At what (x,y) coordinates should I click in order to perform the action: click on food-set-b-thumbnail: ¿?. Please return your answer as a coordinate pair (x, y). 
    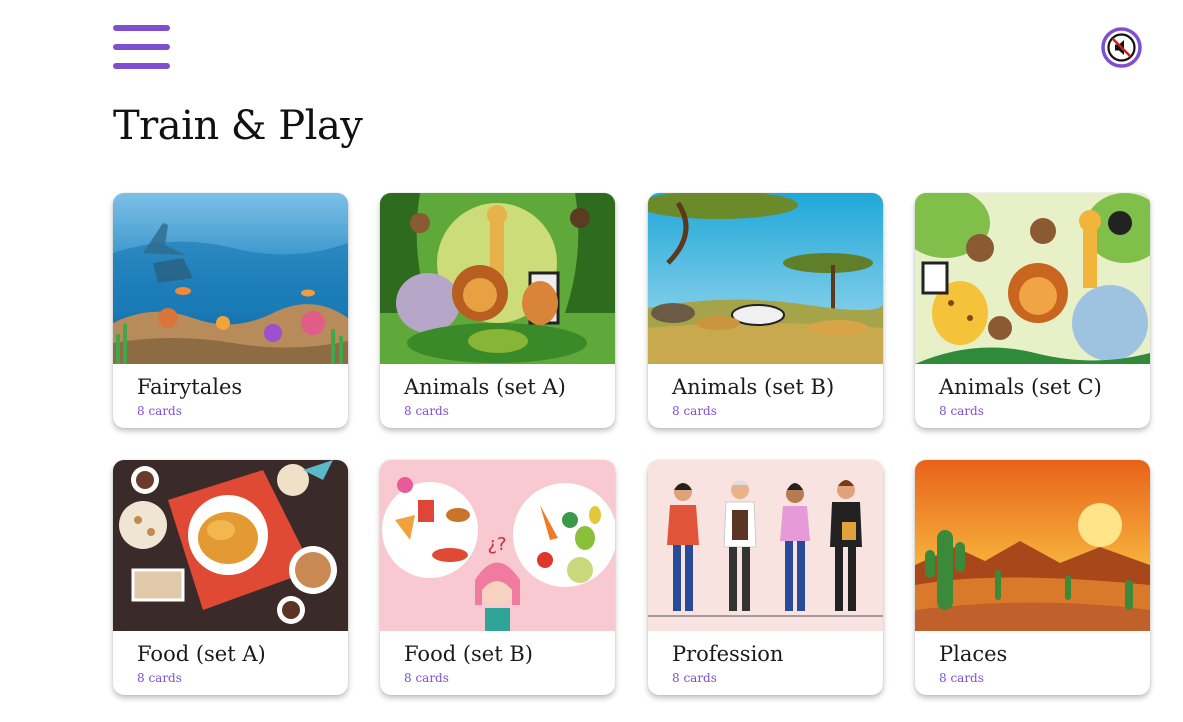
    Looking at the image, I should click on (497, 545).